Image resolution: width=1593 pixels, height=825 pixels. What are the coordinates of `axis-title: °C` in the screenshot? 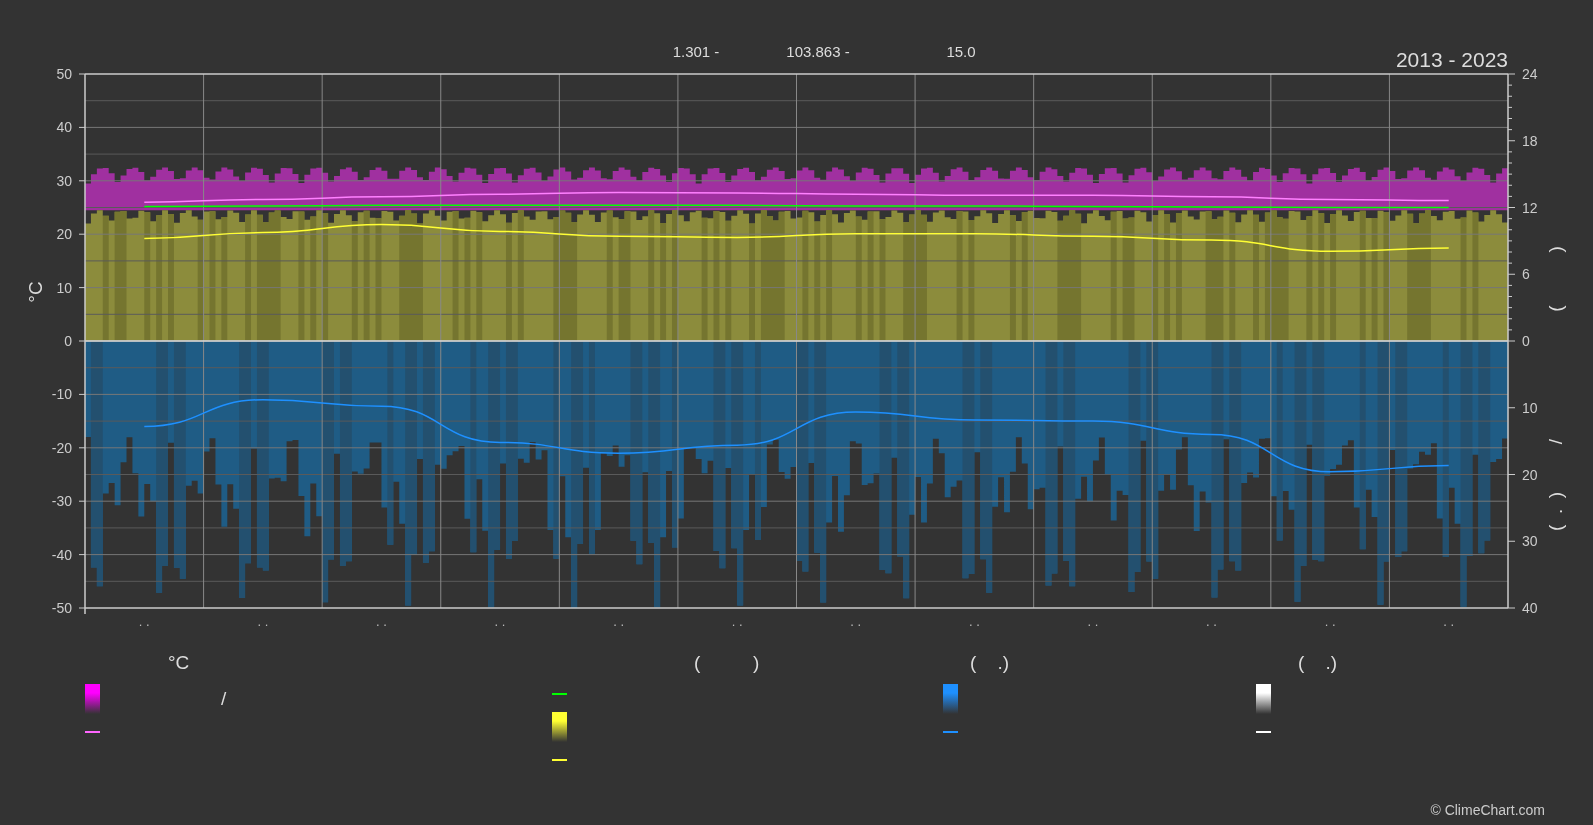 It's located at (35, 292).